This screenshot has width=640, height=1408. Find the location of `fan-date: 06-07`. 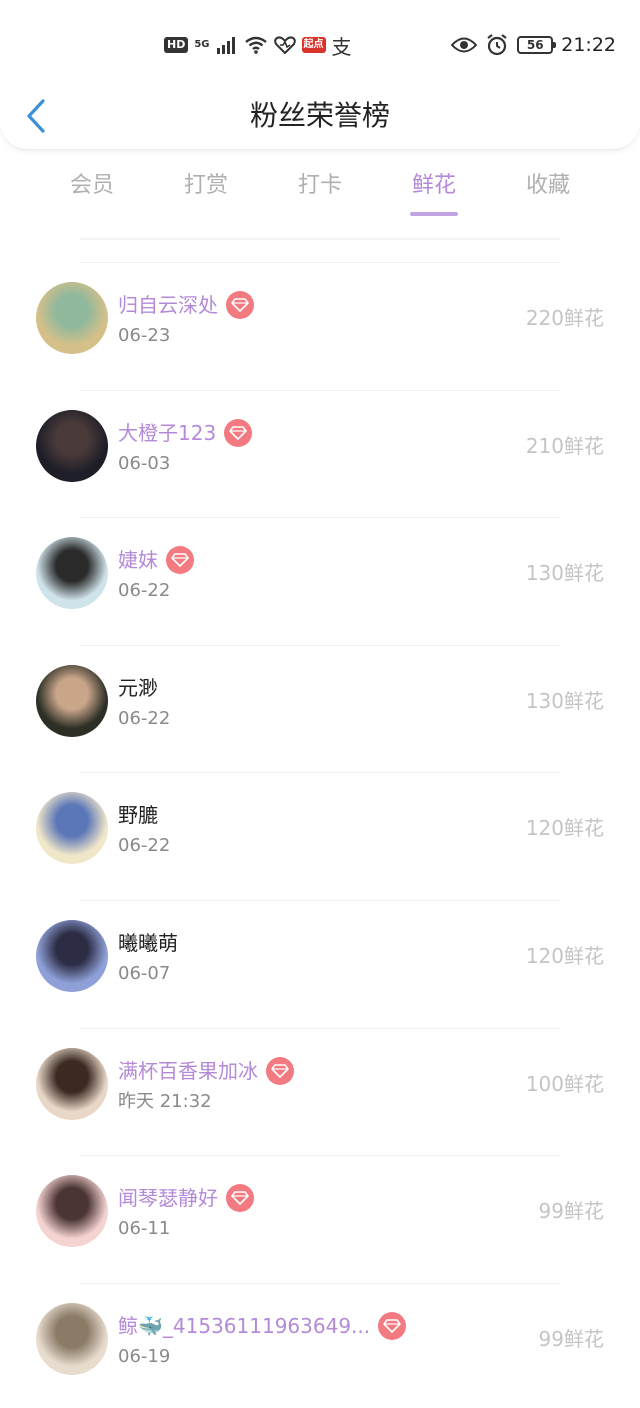

fan-date: 06-07 is located at coordinates (144, 973).